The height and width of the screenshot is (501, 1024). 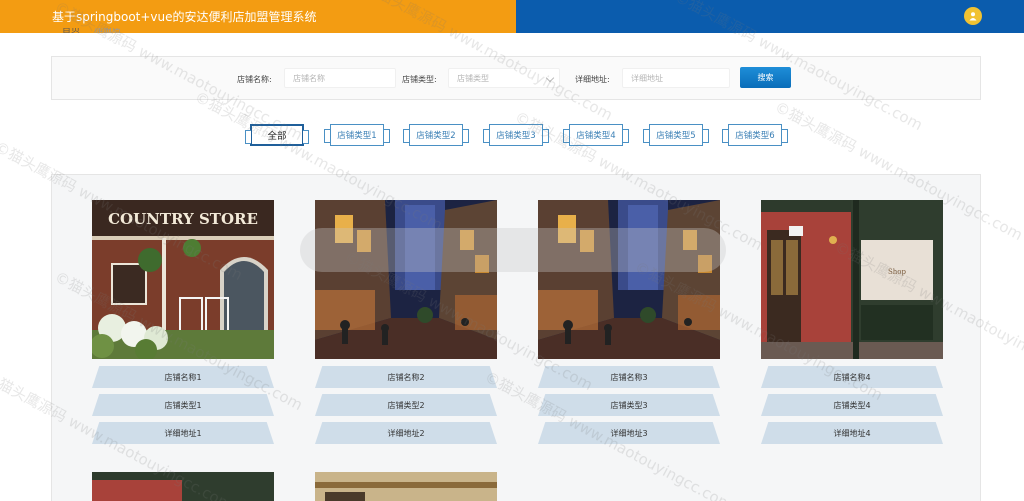 What do you see at coordinates (852, 433) in the screenshot?
I see `shop-address: 详细地址4` at bounding box center [852, 433].